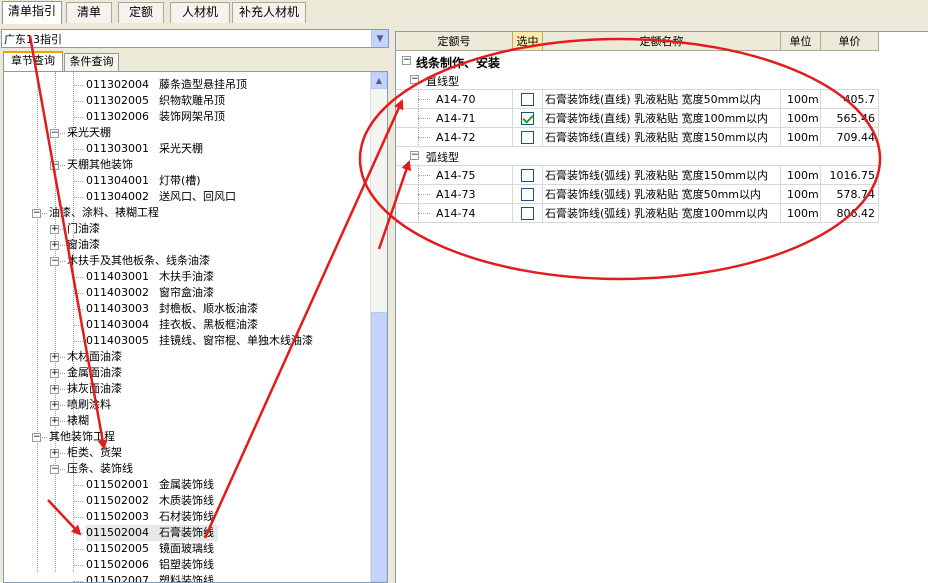  What do you see at coordinates (637, 80) in the screenshot?
I see `grid-section-row: − 直线型` at bounding box center [637, 80].